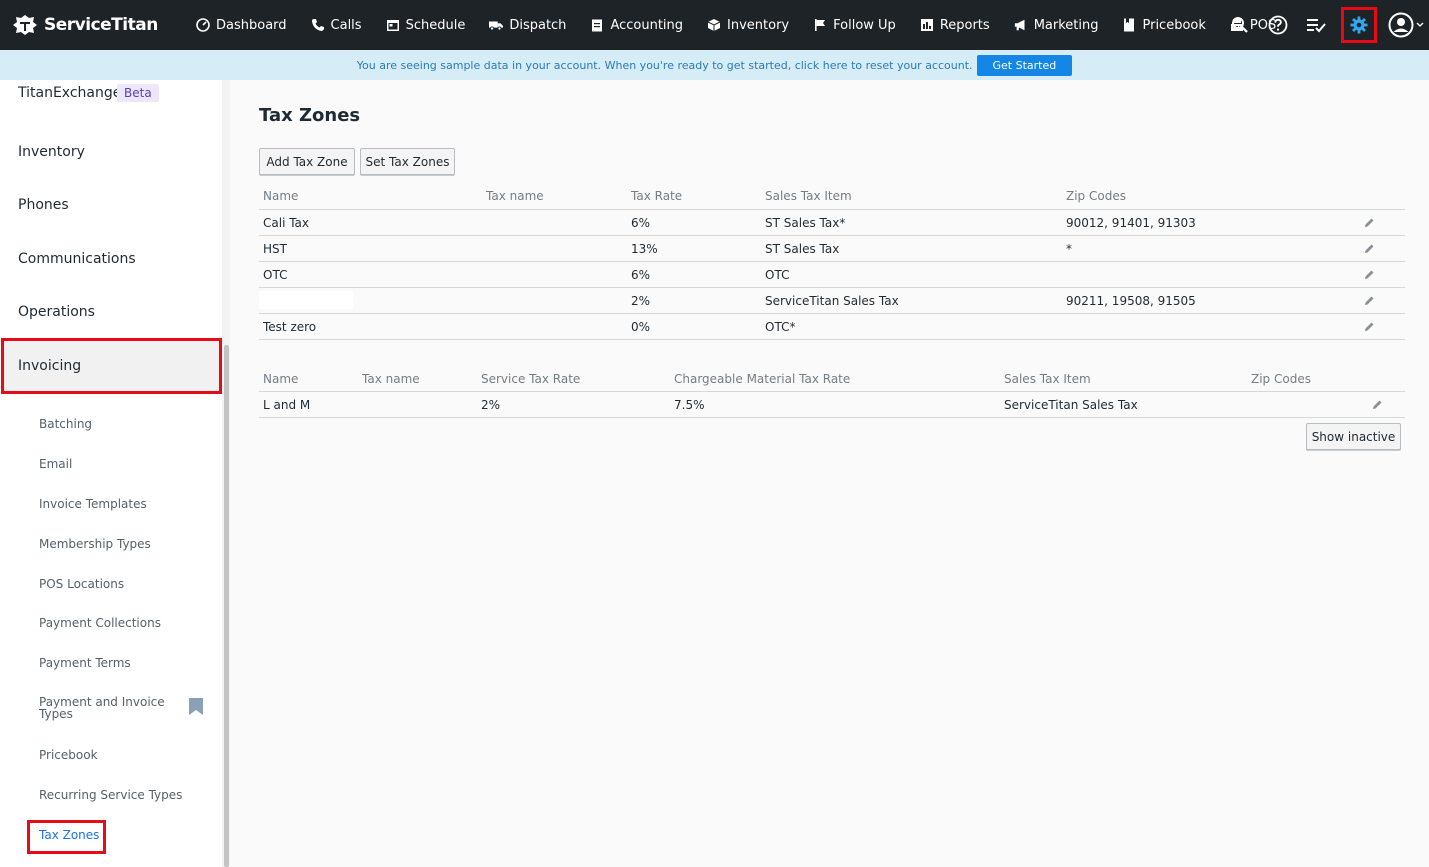  I want to click on help-icon, so click(1278, 25).